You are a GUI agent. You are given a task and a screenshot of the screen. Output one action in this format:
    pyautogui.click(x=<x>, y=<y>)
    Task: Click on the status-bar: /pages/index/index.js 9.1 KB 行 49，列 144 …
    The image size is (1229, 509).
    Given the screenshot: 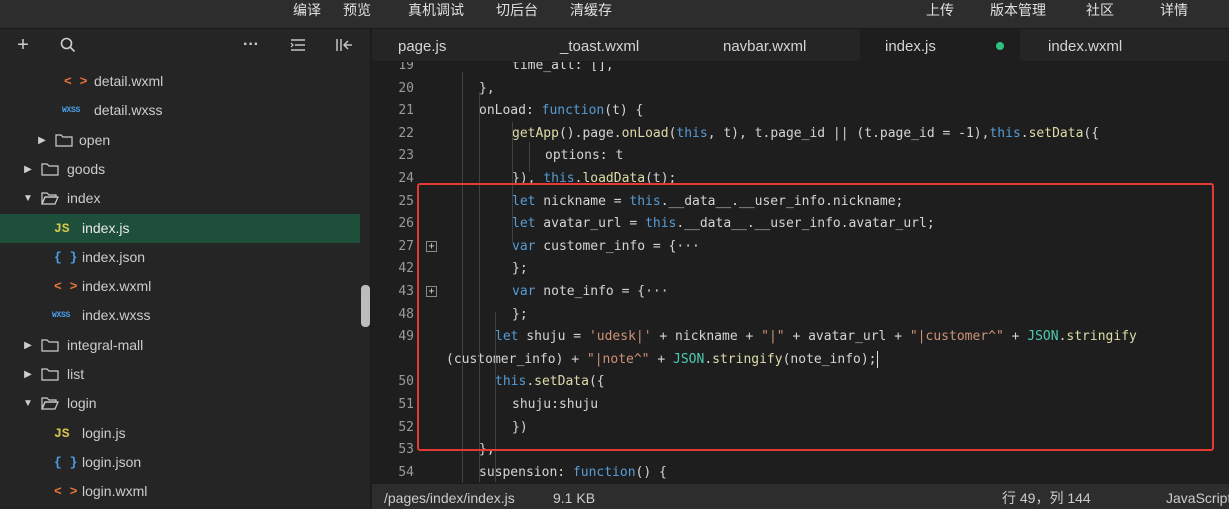 What is the action you would take?
    pyautogui.click(x=800, y=496)
    